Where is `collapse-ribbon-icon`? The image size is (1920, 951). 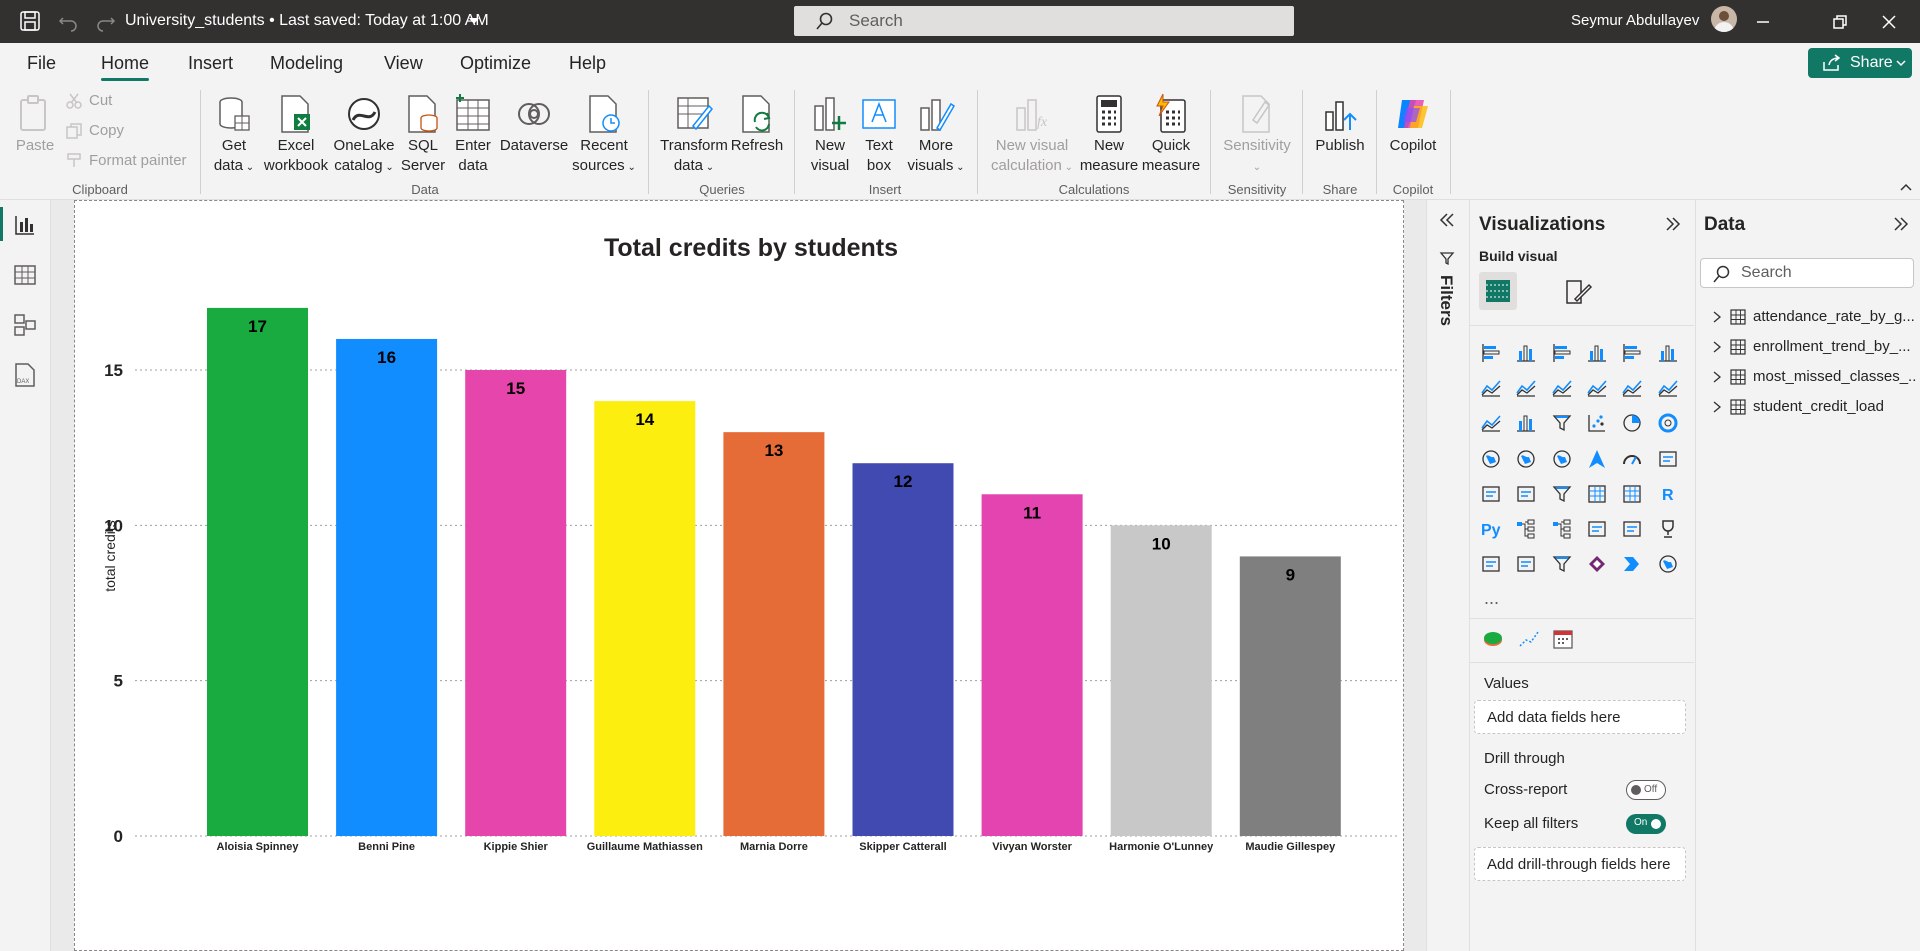
collapse-ribbon-icon is located at coordinates (1906, 187).